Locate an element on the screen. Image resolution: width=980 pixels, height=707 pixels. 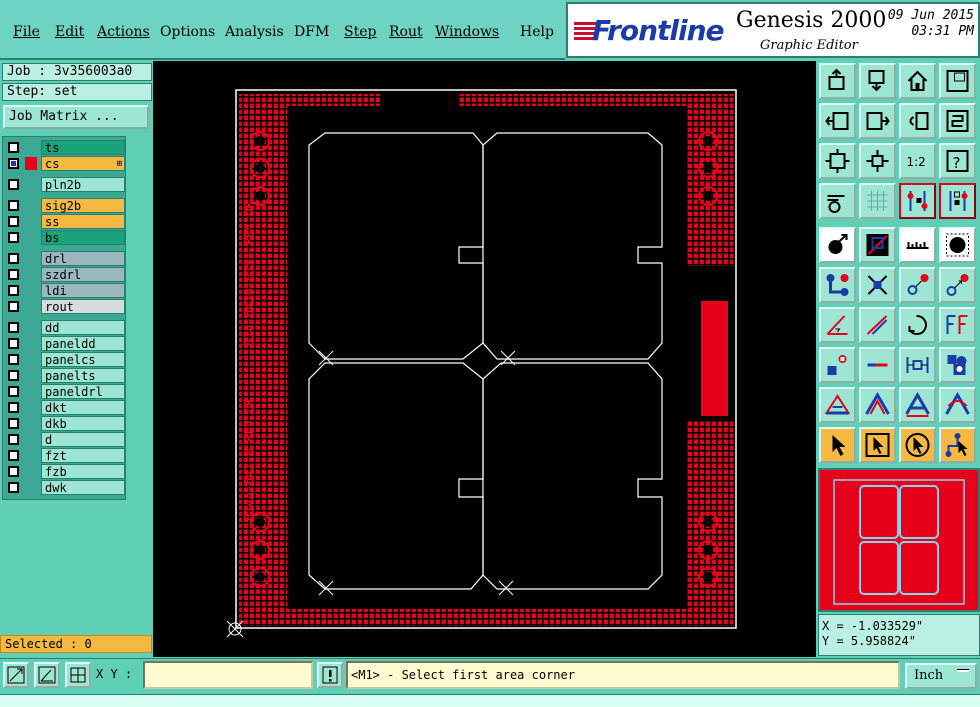
menu-step: Step is located at coordinates (360, 32).